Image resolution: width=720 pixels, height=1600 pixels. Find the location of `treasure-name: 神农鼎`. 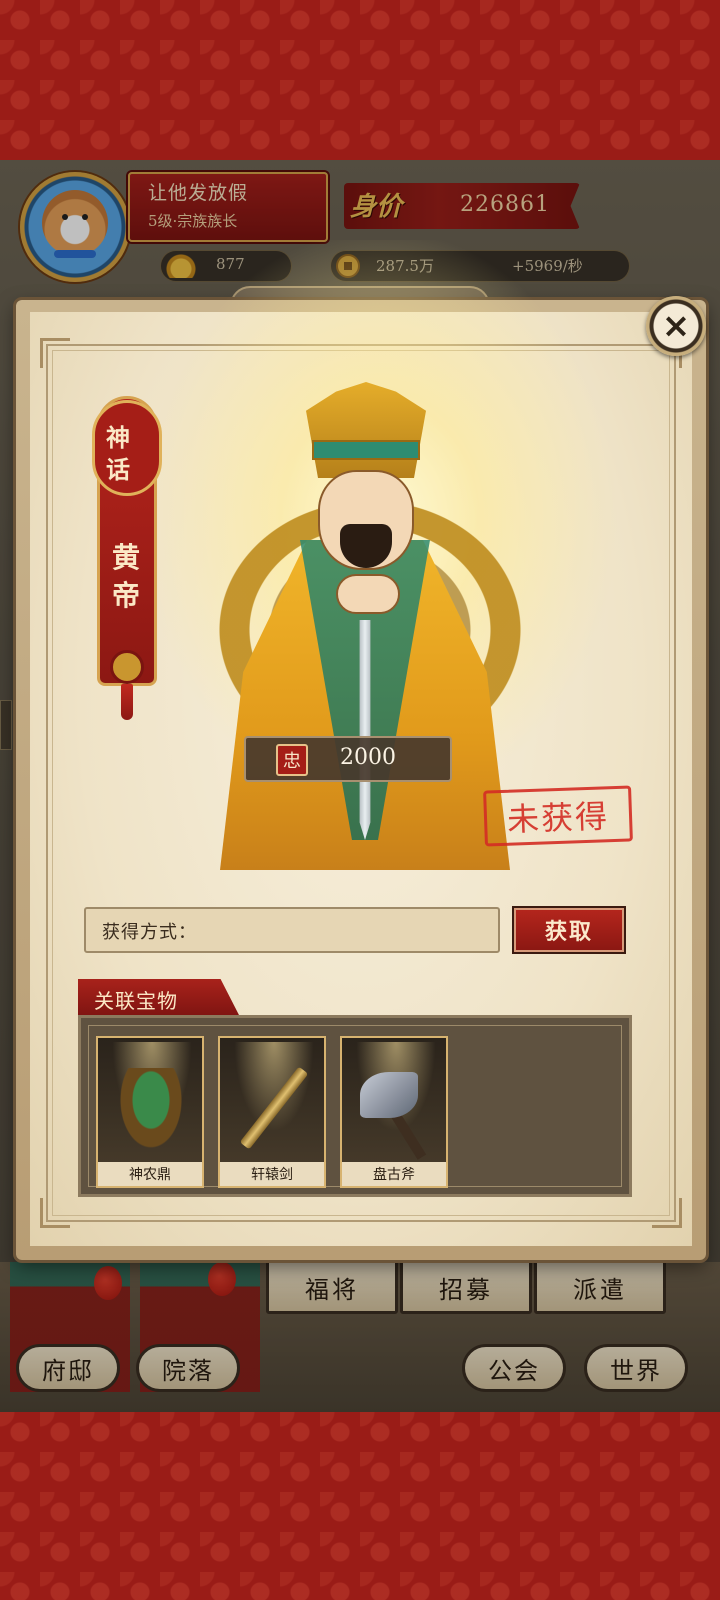

treasure-name: 神农鼎 is located at coordinates (150, 1174).